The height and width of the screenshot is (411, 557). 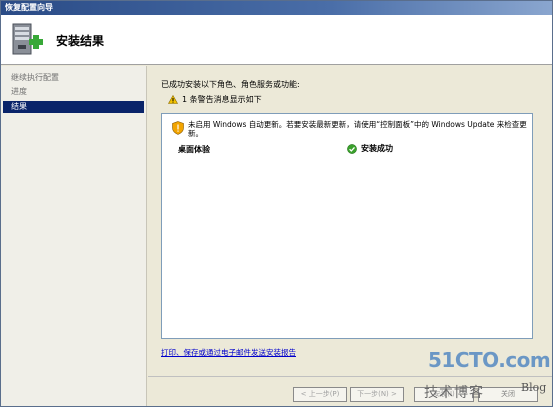 I want to click on warning-icon, so click(x=173, y=99).